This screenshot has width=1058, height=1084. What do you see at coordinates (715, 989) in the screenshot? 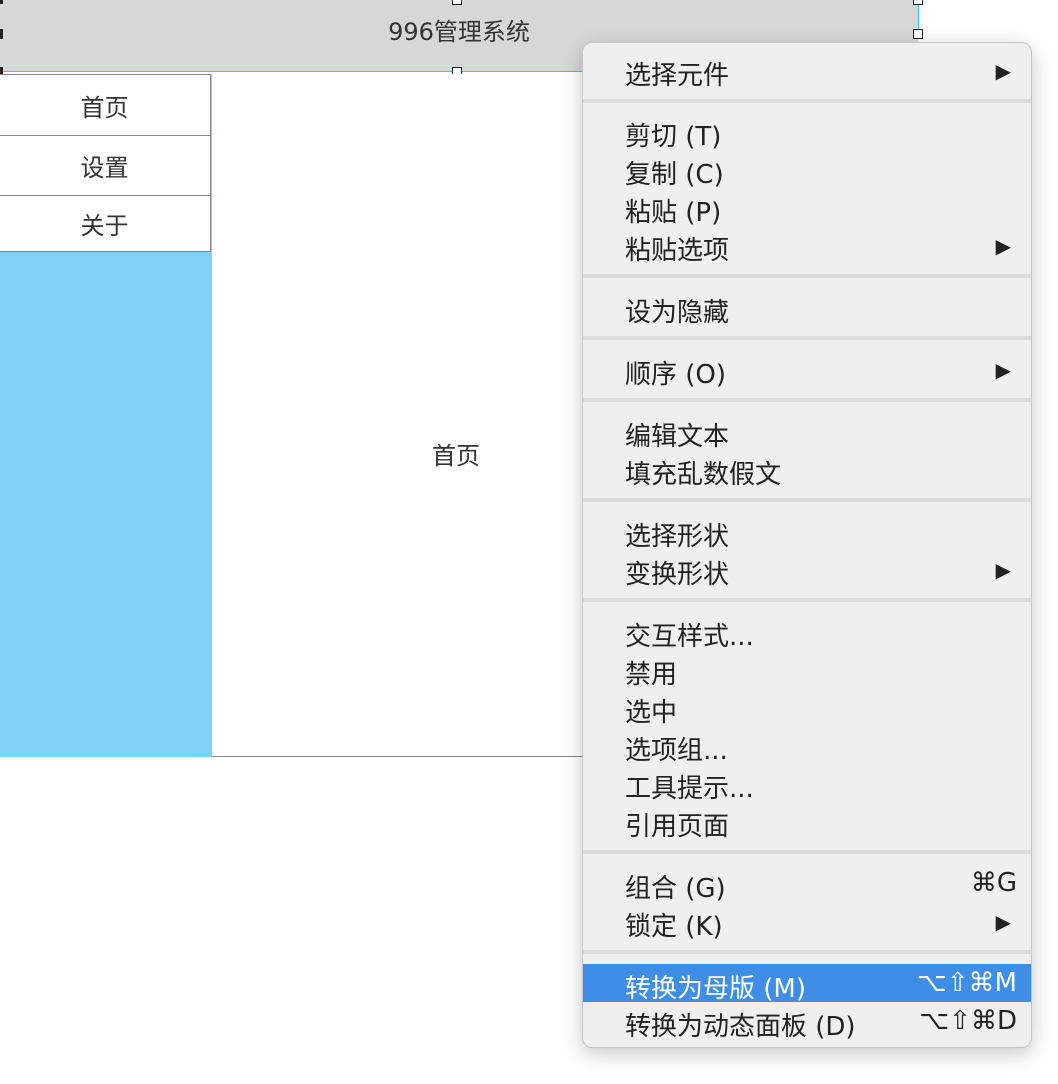
I see `menu-item-label: 转换为母版 (M)` at bounding box center [715, 989].